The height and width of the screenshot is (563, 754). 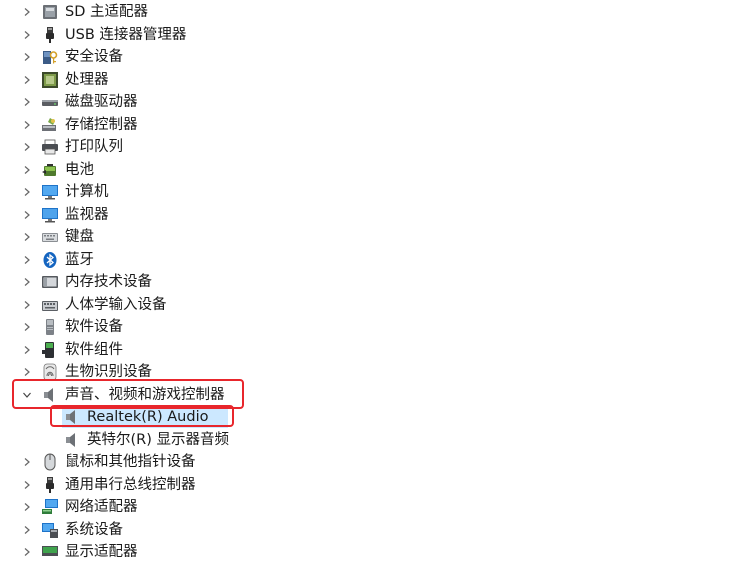 I want to click on tree-item-memory-technology-devices: 内存技术设备, so click(x=86, y=282).